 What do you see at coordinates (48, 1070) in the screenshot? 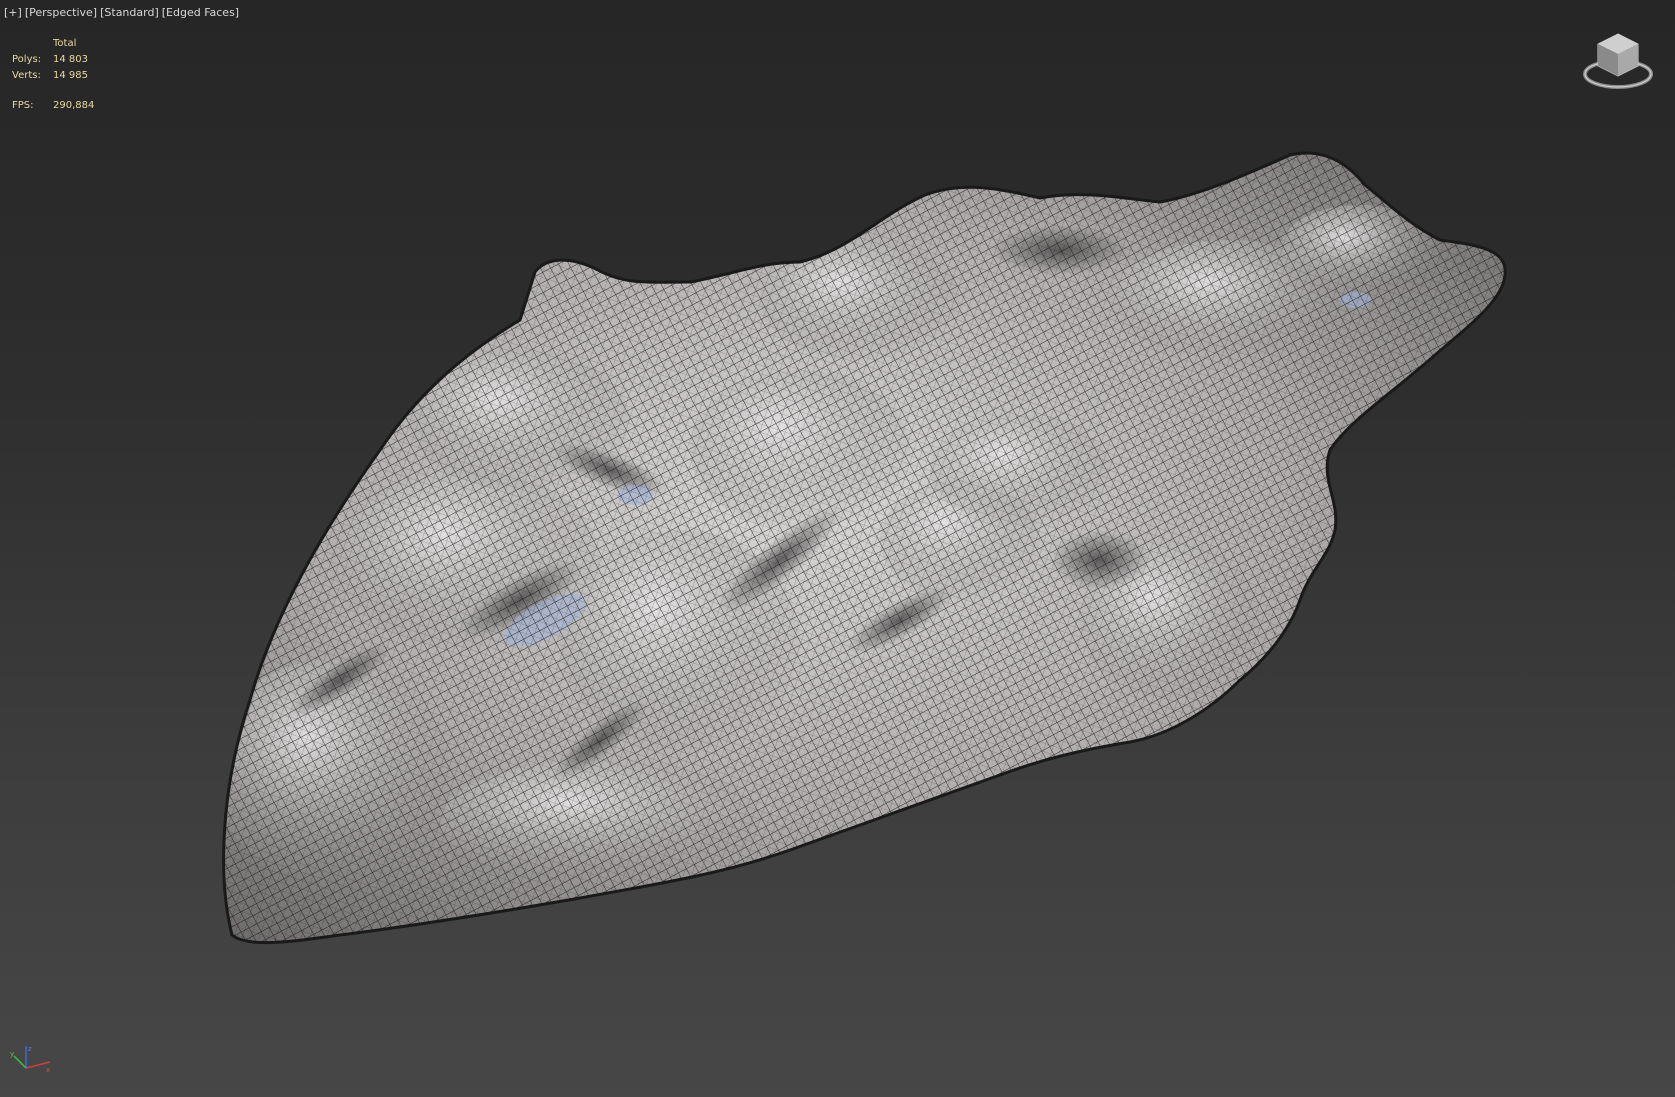
I see `svg-text: x` at bounding box center [48, 1070].